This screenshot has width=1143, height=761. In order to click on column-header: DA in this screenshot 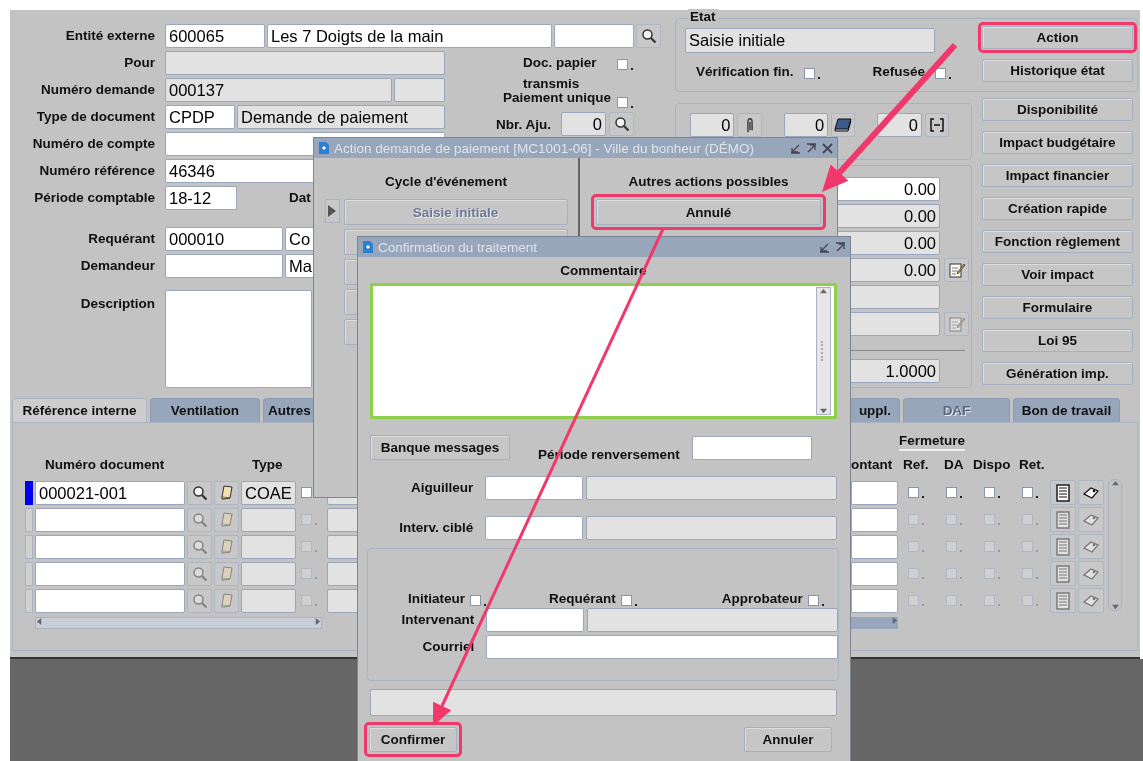, I will do `click(954, 464)`.